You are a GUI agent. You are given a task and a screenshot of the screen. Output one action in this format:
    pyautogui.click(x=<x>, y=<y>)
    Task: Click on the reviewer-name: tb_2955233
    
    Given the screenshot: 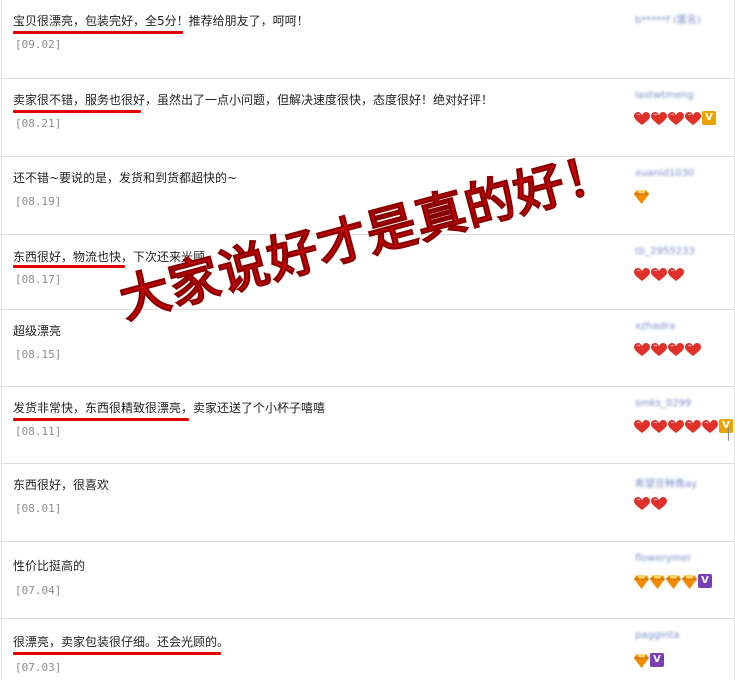 What is the action you would take?
    pyautogui.click(x=665, y=251)
    